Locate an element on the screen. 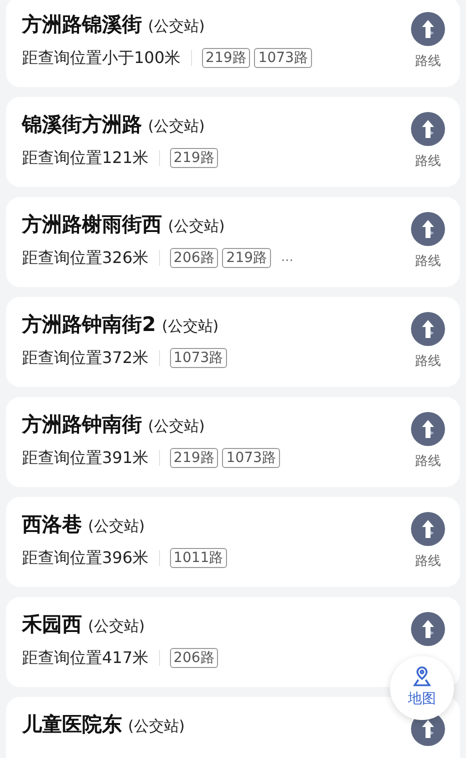 Image resolution: width=466 pixels, height=758 pixels. stop-card: 西洛巷 (公交站) 距查询位置396米 1011路 路线 is located at coordinates (233, 542).